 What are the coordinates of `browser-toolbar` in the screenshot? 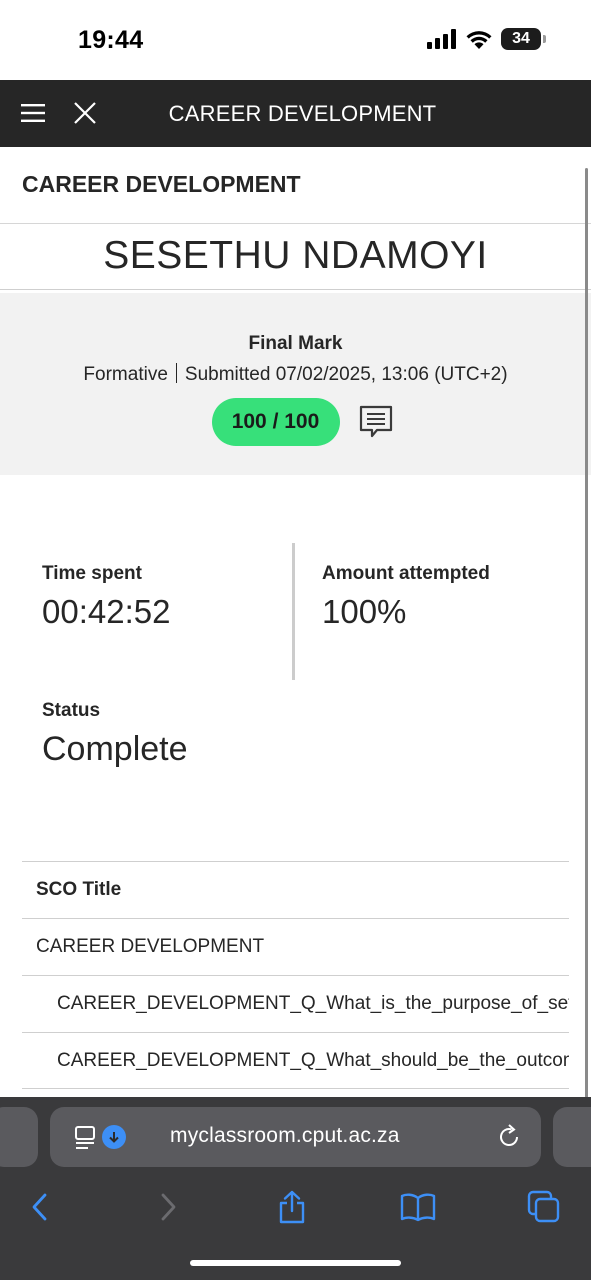 It's located at (295, 1209).